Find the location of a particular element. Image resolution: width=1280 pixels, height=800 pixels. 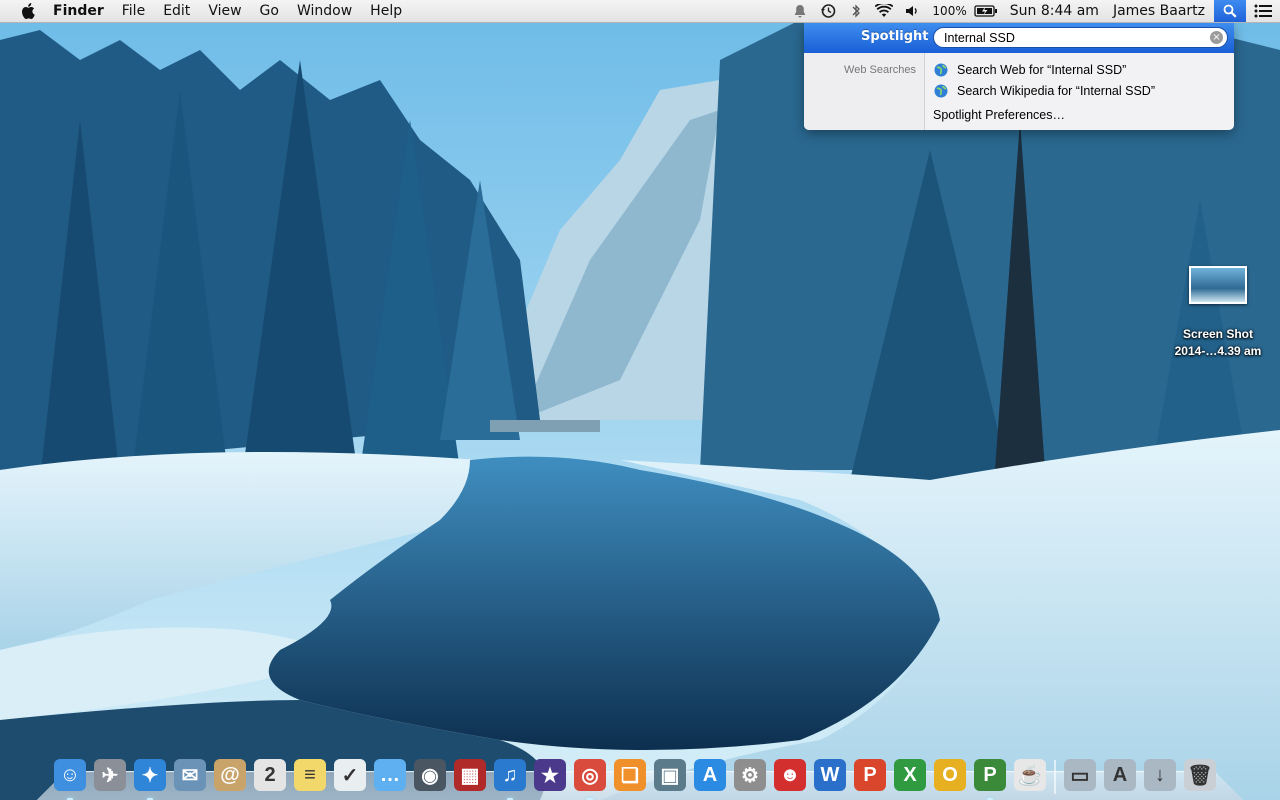

safari-icon: ✦ is located at coordinates (150, 775).